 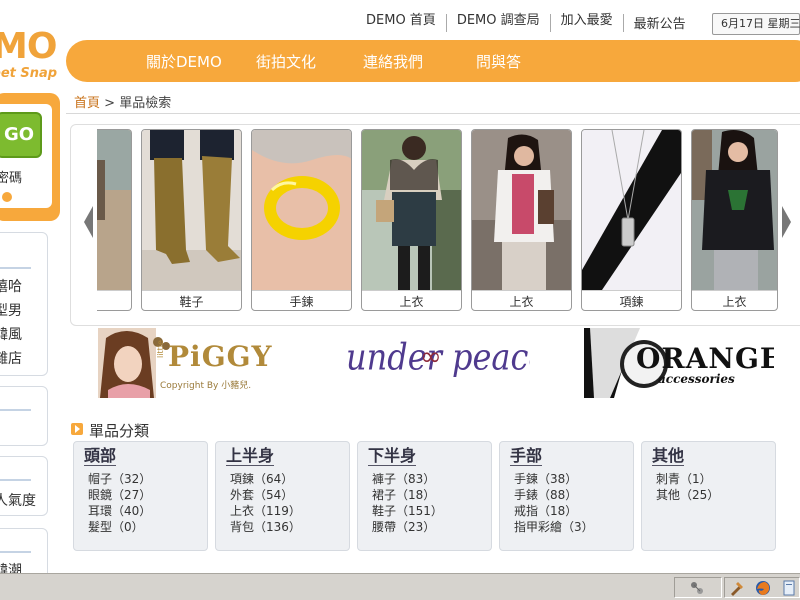 I want to click on category-box-upper-body: 上半身 項鍊（64） 外套（54） 上衣（119） 背包（136）, so click(x=282, y=496).